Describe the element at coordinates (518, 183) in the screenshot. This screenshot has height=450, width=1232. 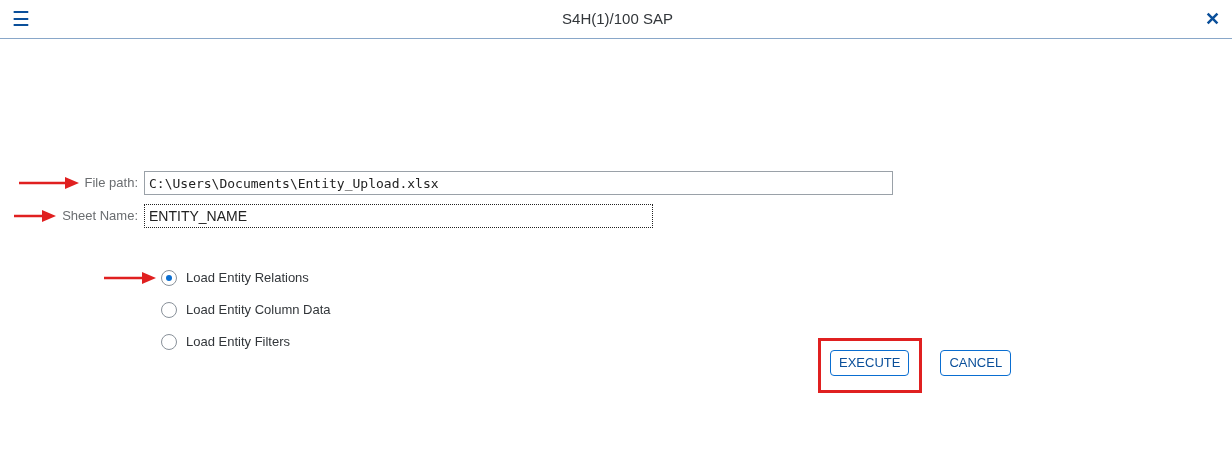
I see `input-field: C:\Users\Documents\Entity_Upload.xlsx` at that location.